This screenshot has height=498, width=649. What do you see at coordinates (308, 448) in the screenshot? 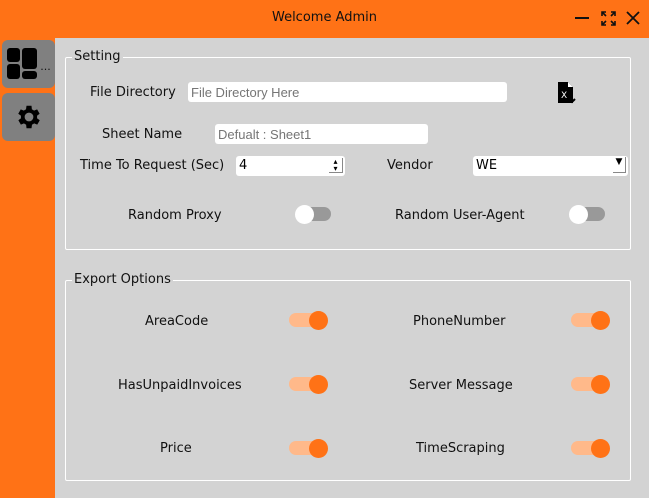
I see `price-toggle` at bounding box center [308, 448].